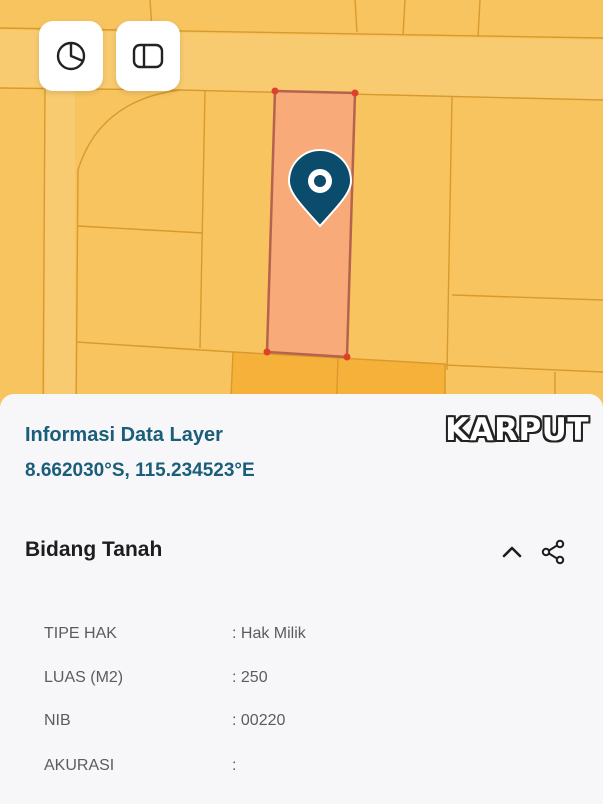  I want to click on attribute-row: LUAS (M2) : 250, so click(156, 678).